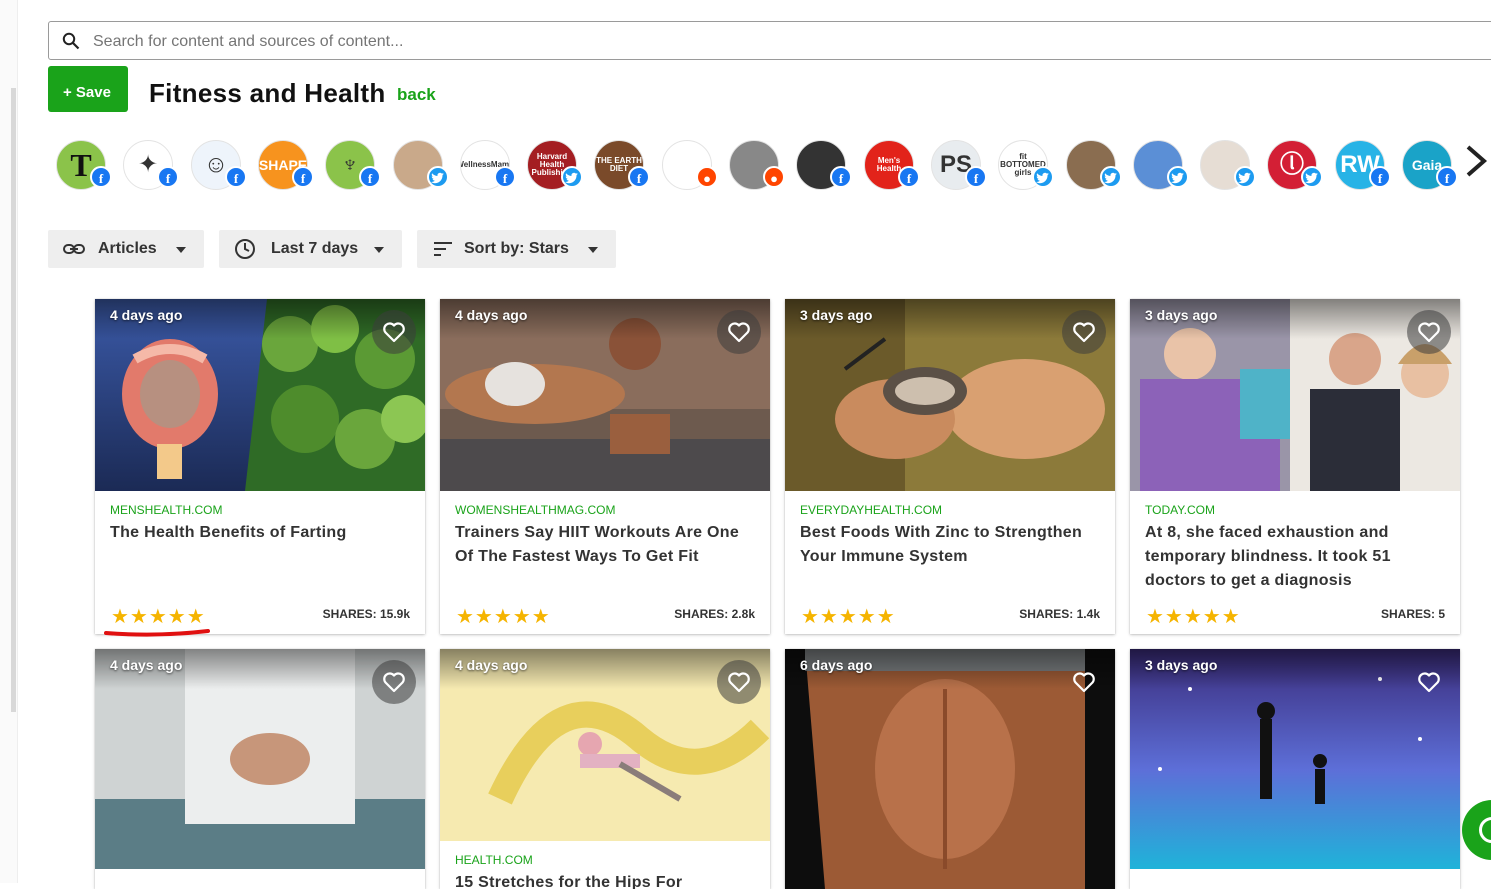 This screenshot has height=889, width=1491. I want to click on date-range-label: Last 7 days, so click(315, 248).